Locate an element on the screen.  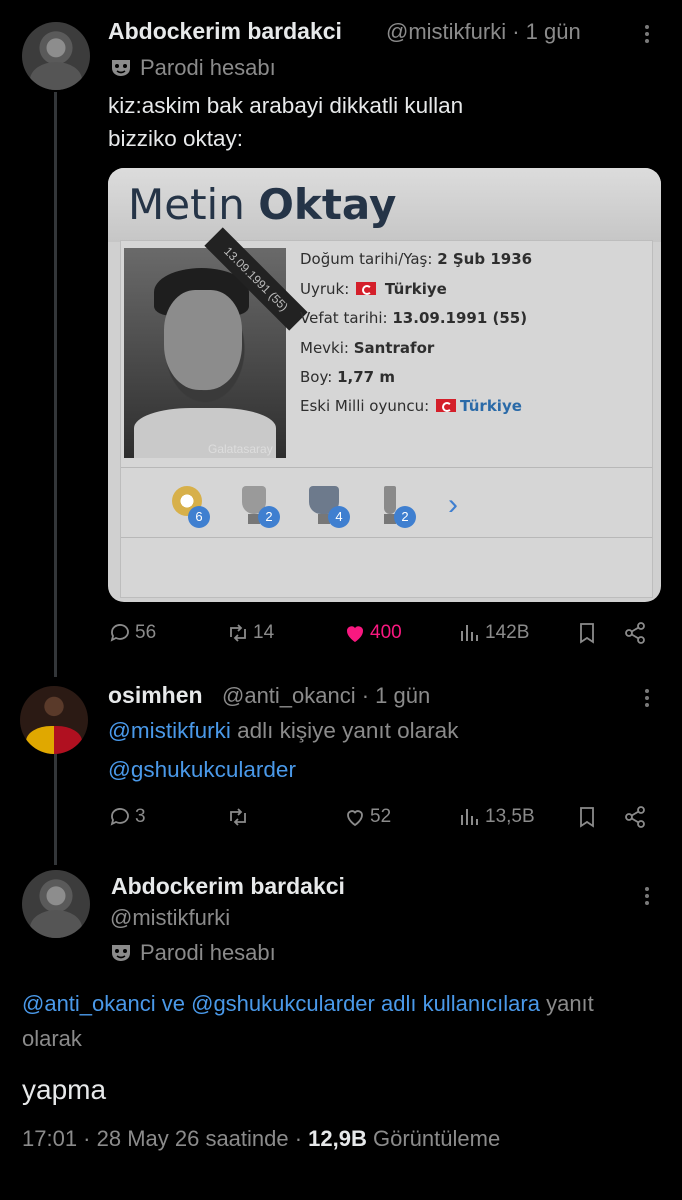
player-photo: 13.09.1991 (55) Galatasaray is located at coordinates (216, 342).